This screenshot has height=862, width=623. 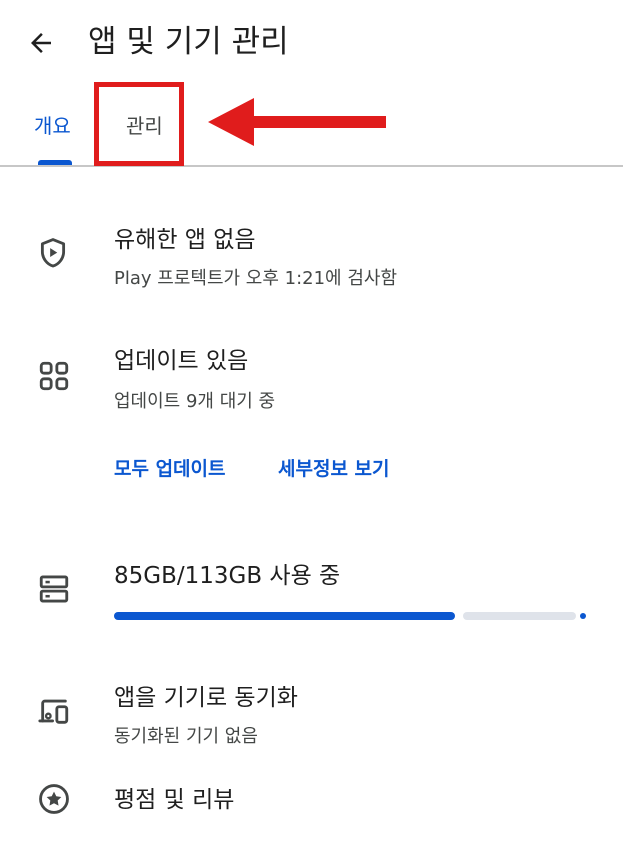 I want to click on devices-icon, so click(x=53, y=711).